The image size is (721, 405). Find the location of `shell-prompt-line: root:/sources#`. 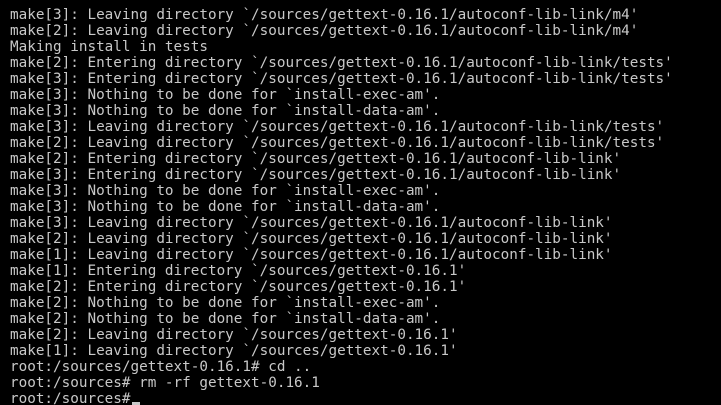

shell-prompt-line: root:/sources# is located at coordinates (341, 398).